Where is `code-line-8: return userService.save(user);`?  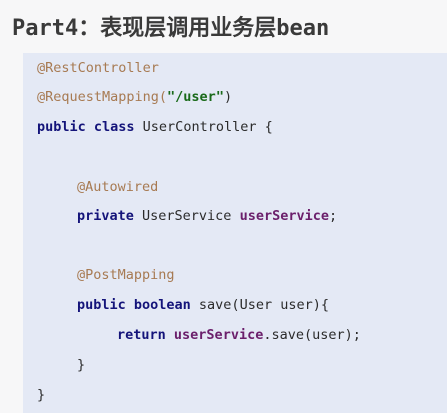 code-line-8: return userService.save(user); is located at coordinates (239, 335).